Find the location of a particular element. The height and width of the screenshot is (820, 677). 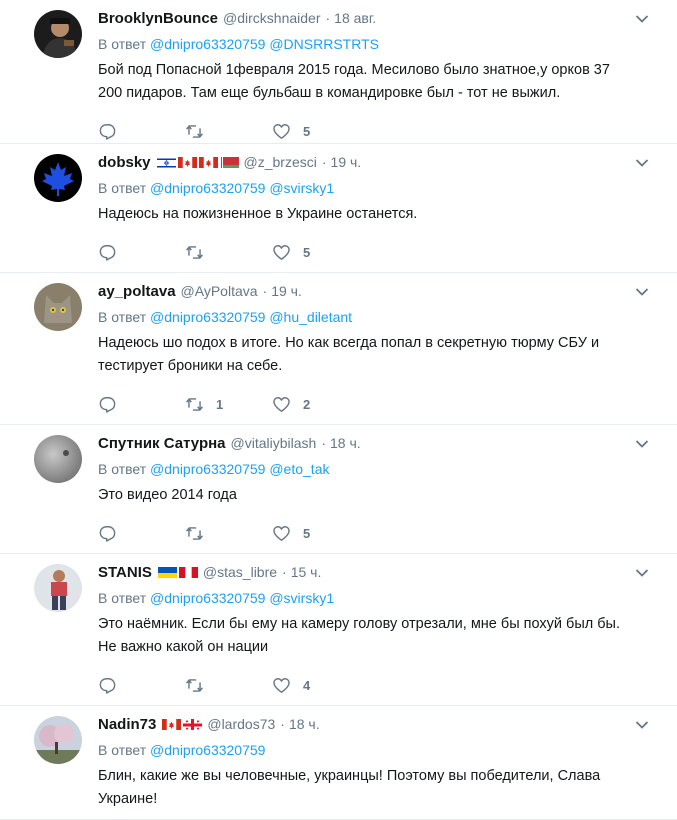

author-handle: @AyPoltava is located at coordinates (219, 291).